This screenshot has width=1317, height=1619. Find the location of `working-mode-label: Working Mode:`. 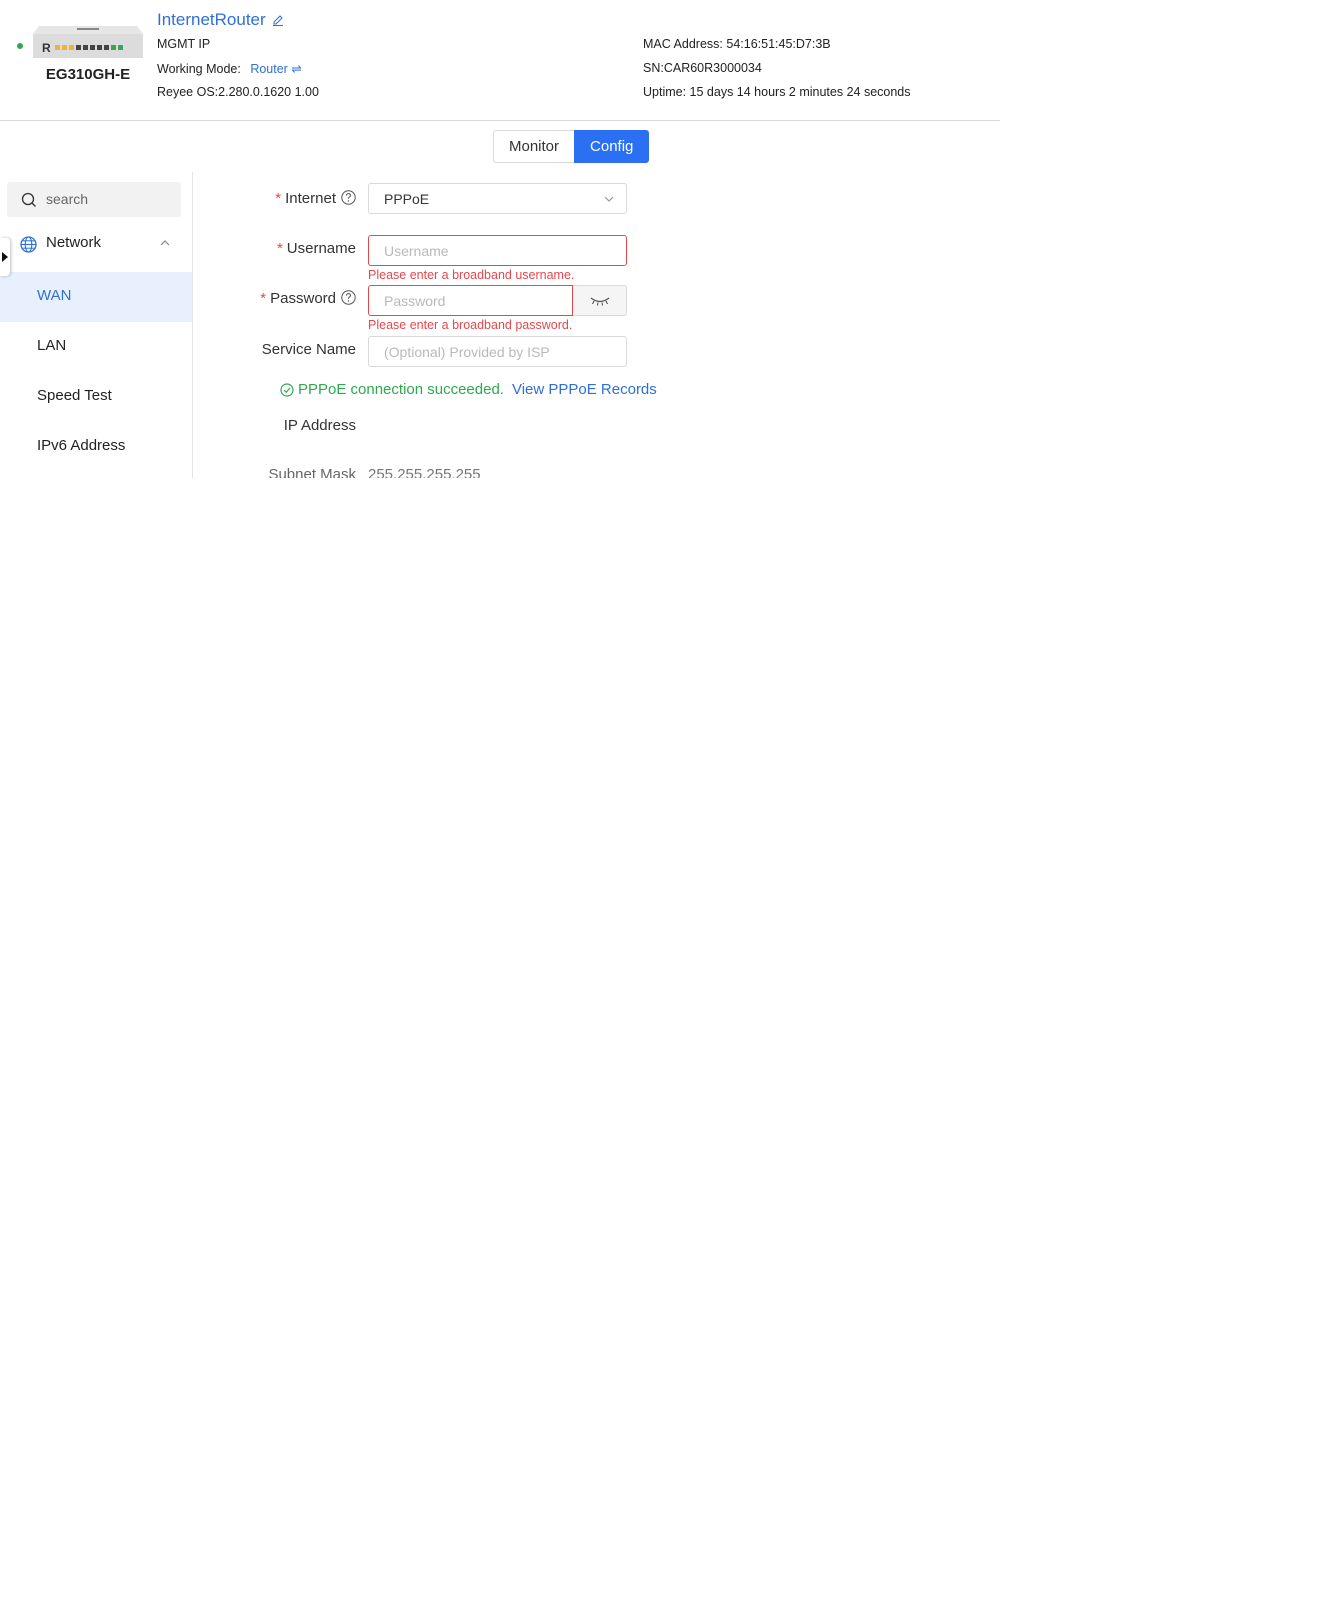

working-mode-label: Working Mode: is located at coordinates (199, 69).